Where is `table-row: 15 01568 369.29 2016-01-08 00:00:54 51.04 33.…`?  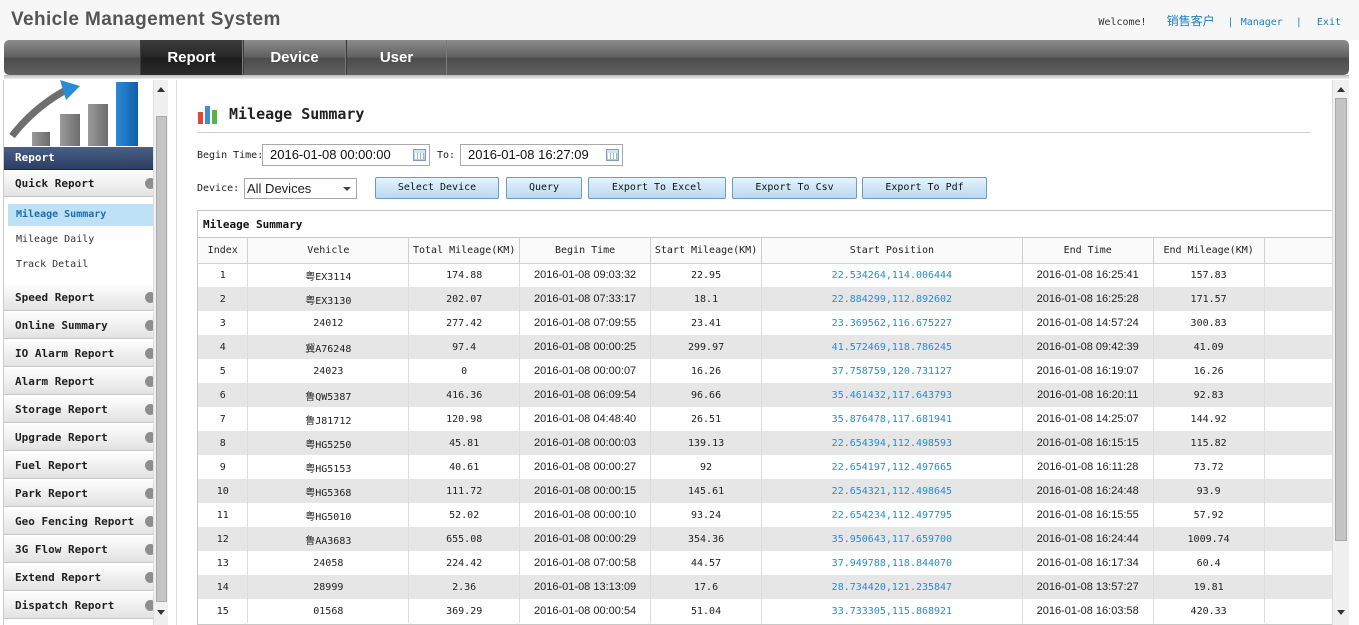 table-row: 15 01568 369.29 2016-01-08 00:00:54 51.04 33.… is located at coordinates (765, 611).